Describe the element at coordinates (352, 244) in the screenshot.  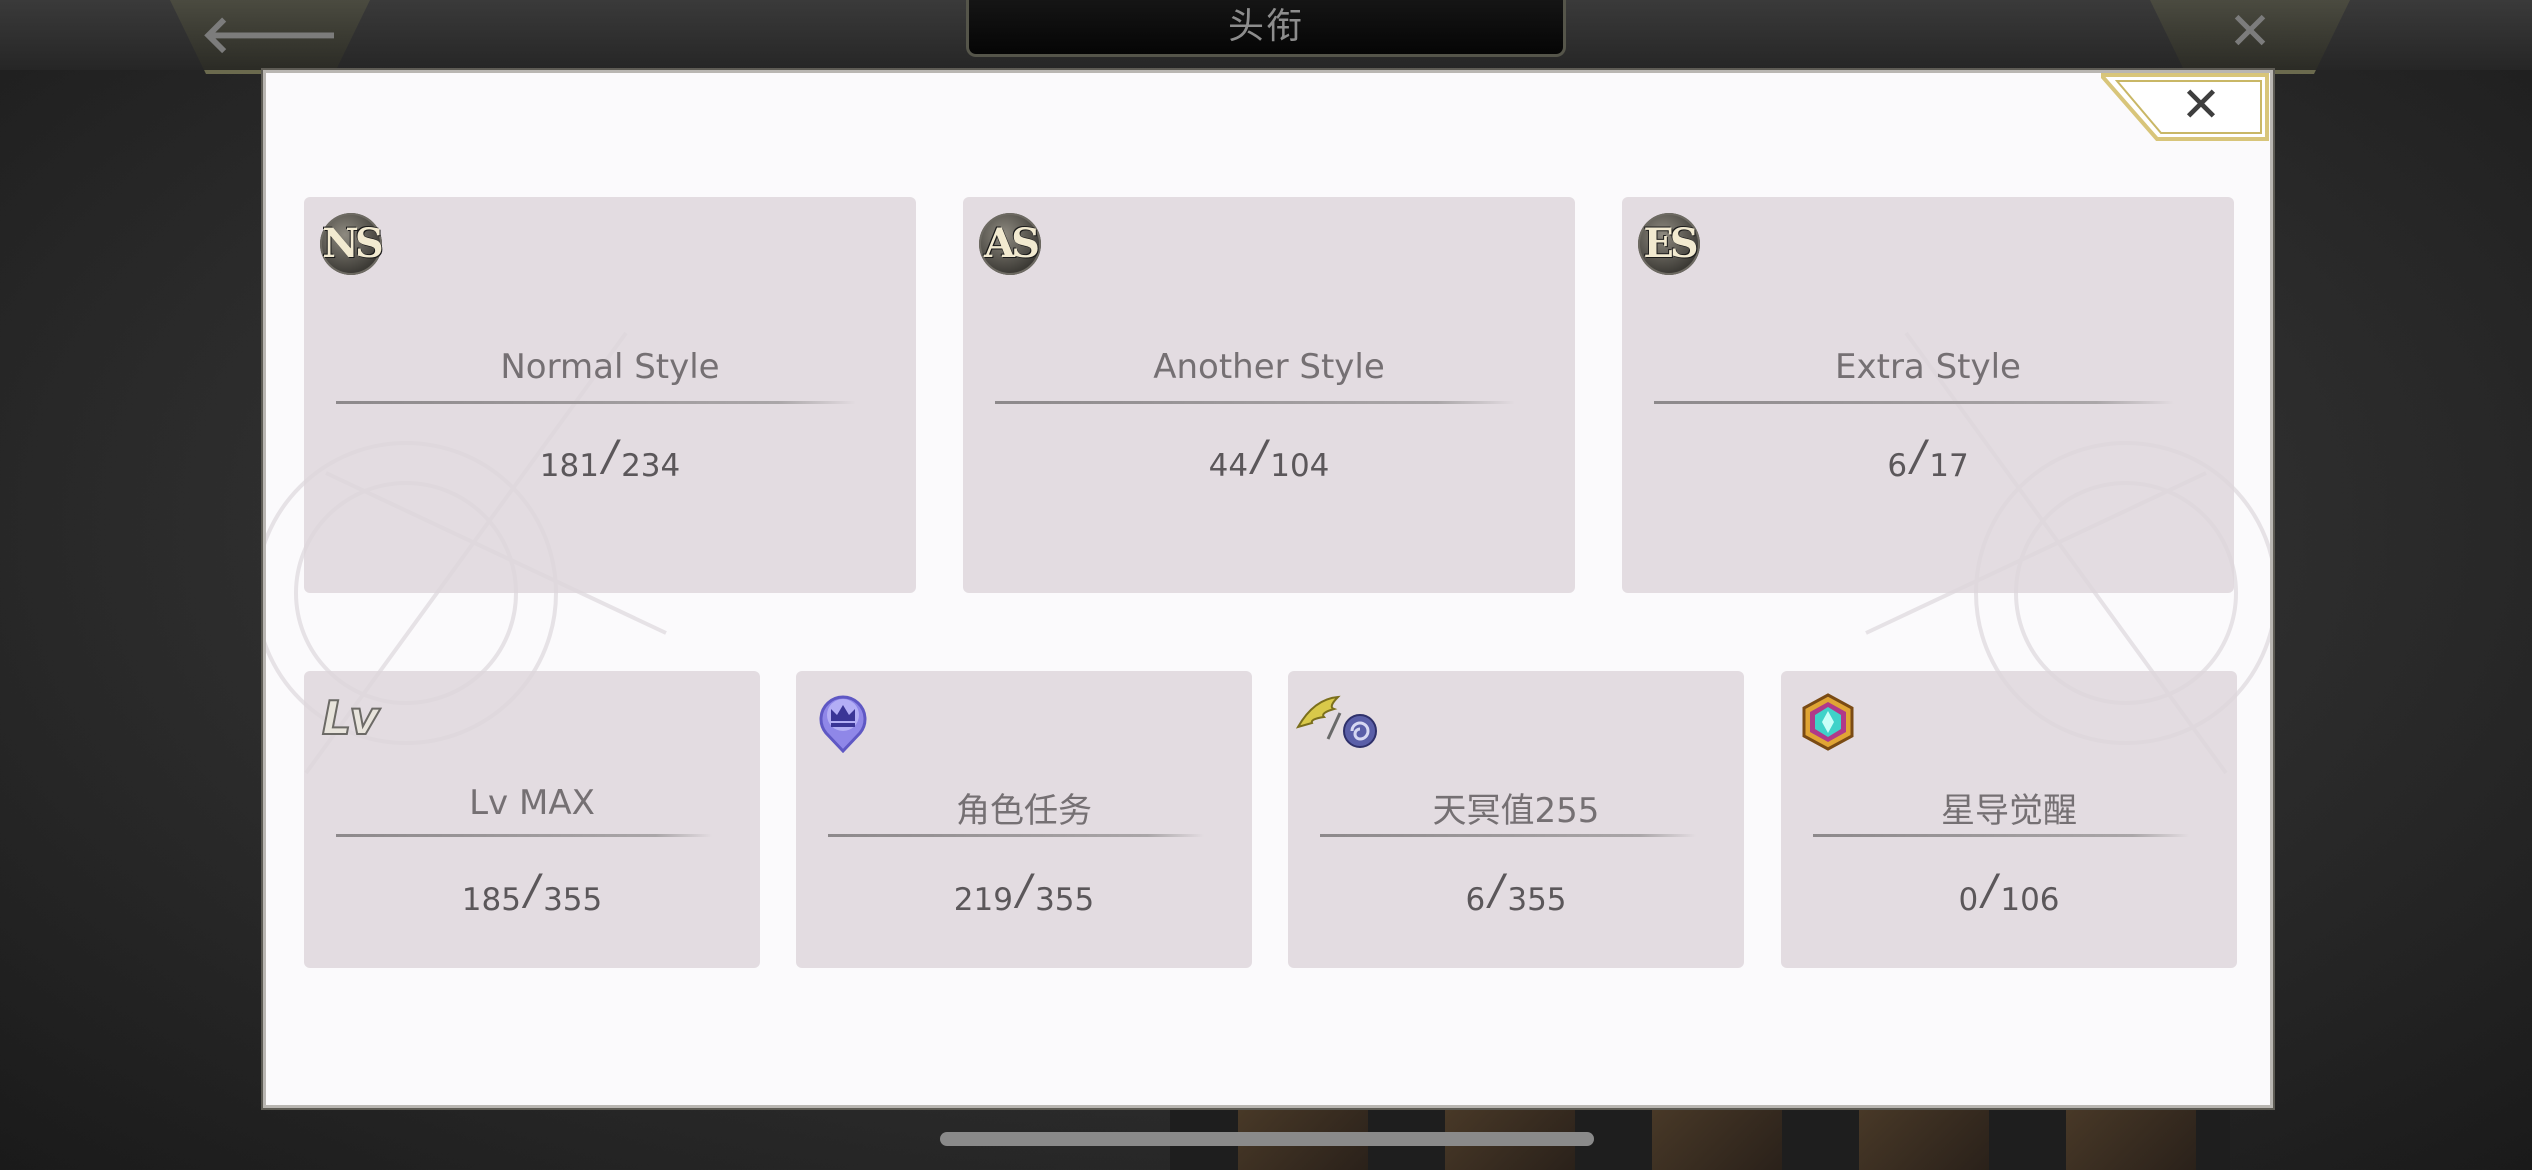
I see `ns-badge-icon: NS` at that location.